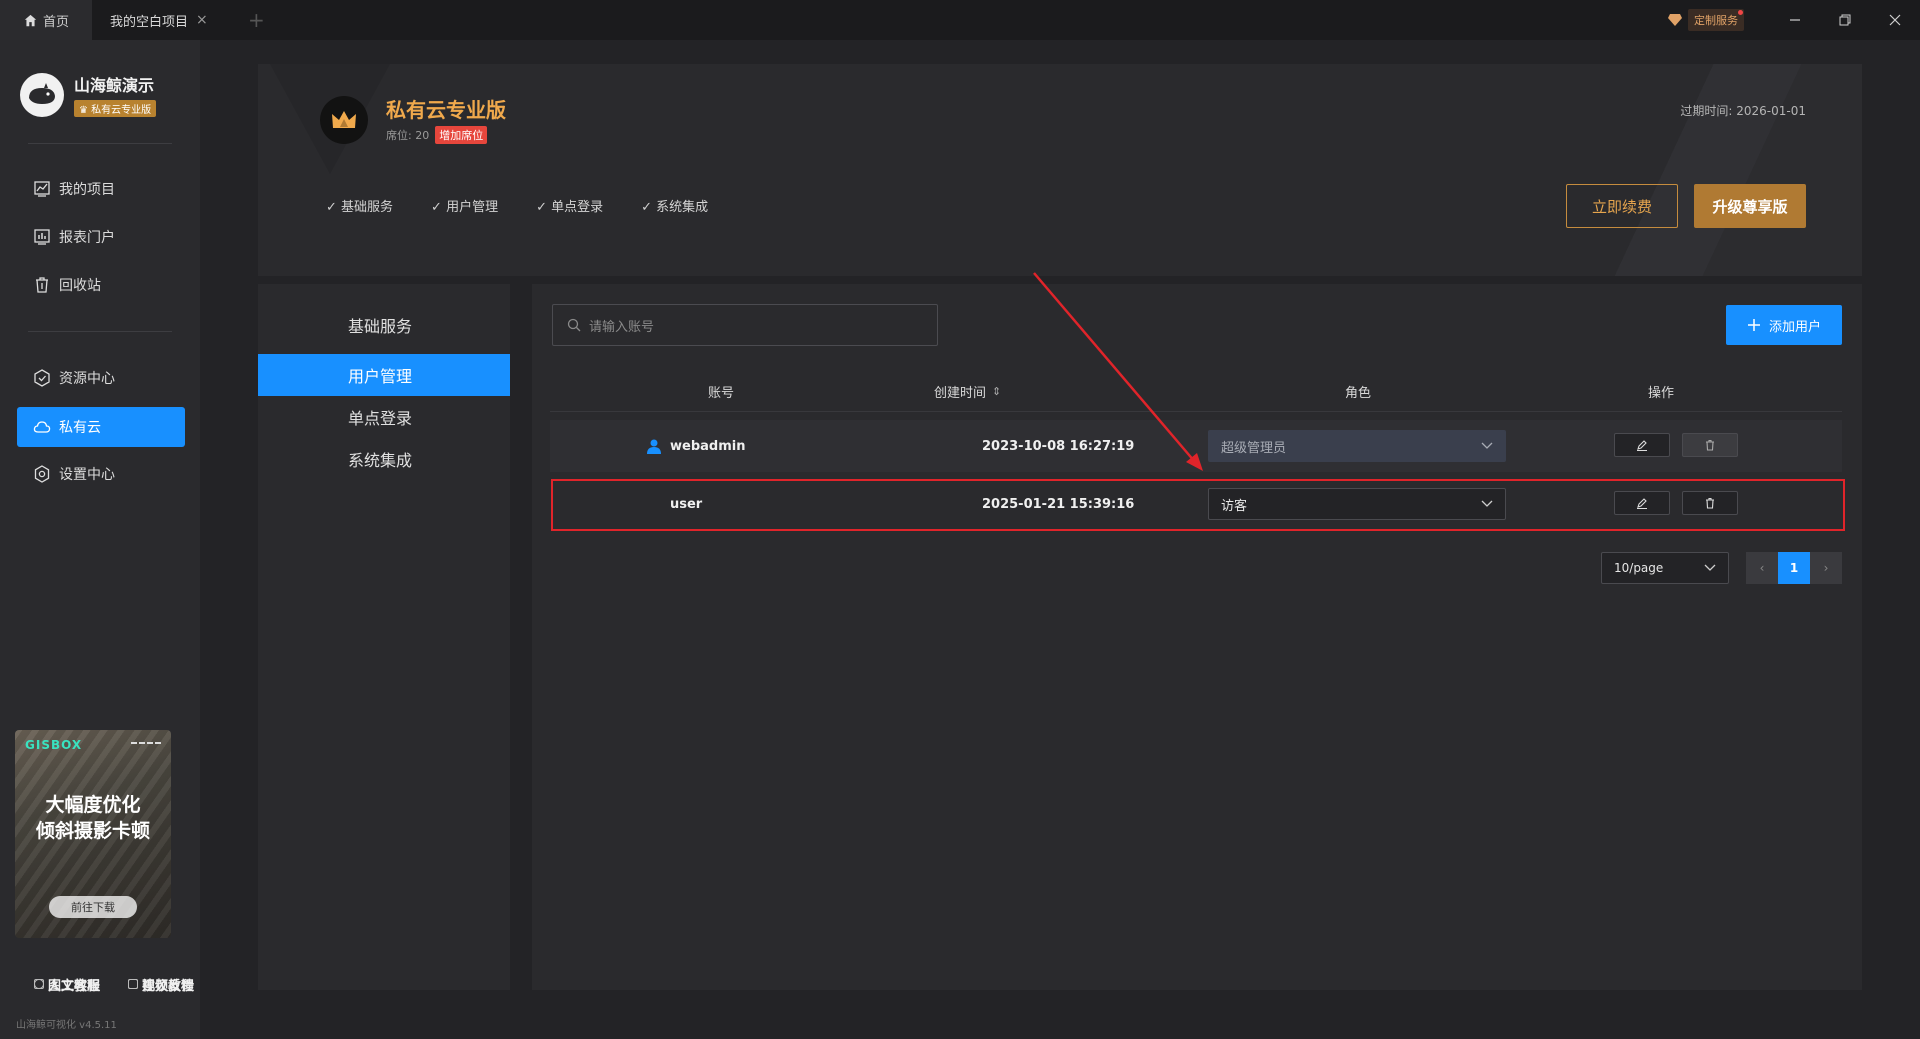  What do you see at coordinates (461, 135) in the screenshot?
I see `add-seats-button: 增加席位` at bounding box center [461, 135].